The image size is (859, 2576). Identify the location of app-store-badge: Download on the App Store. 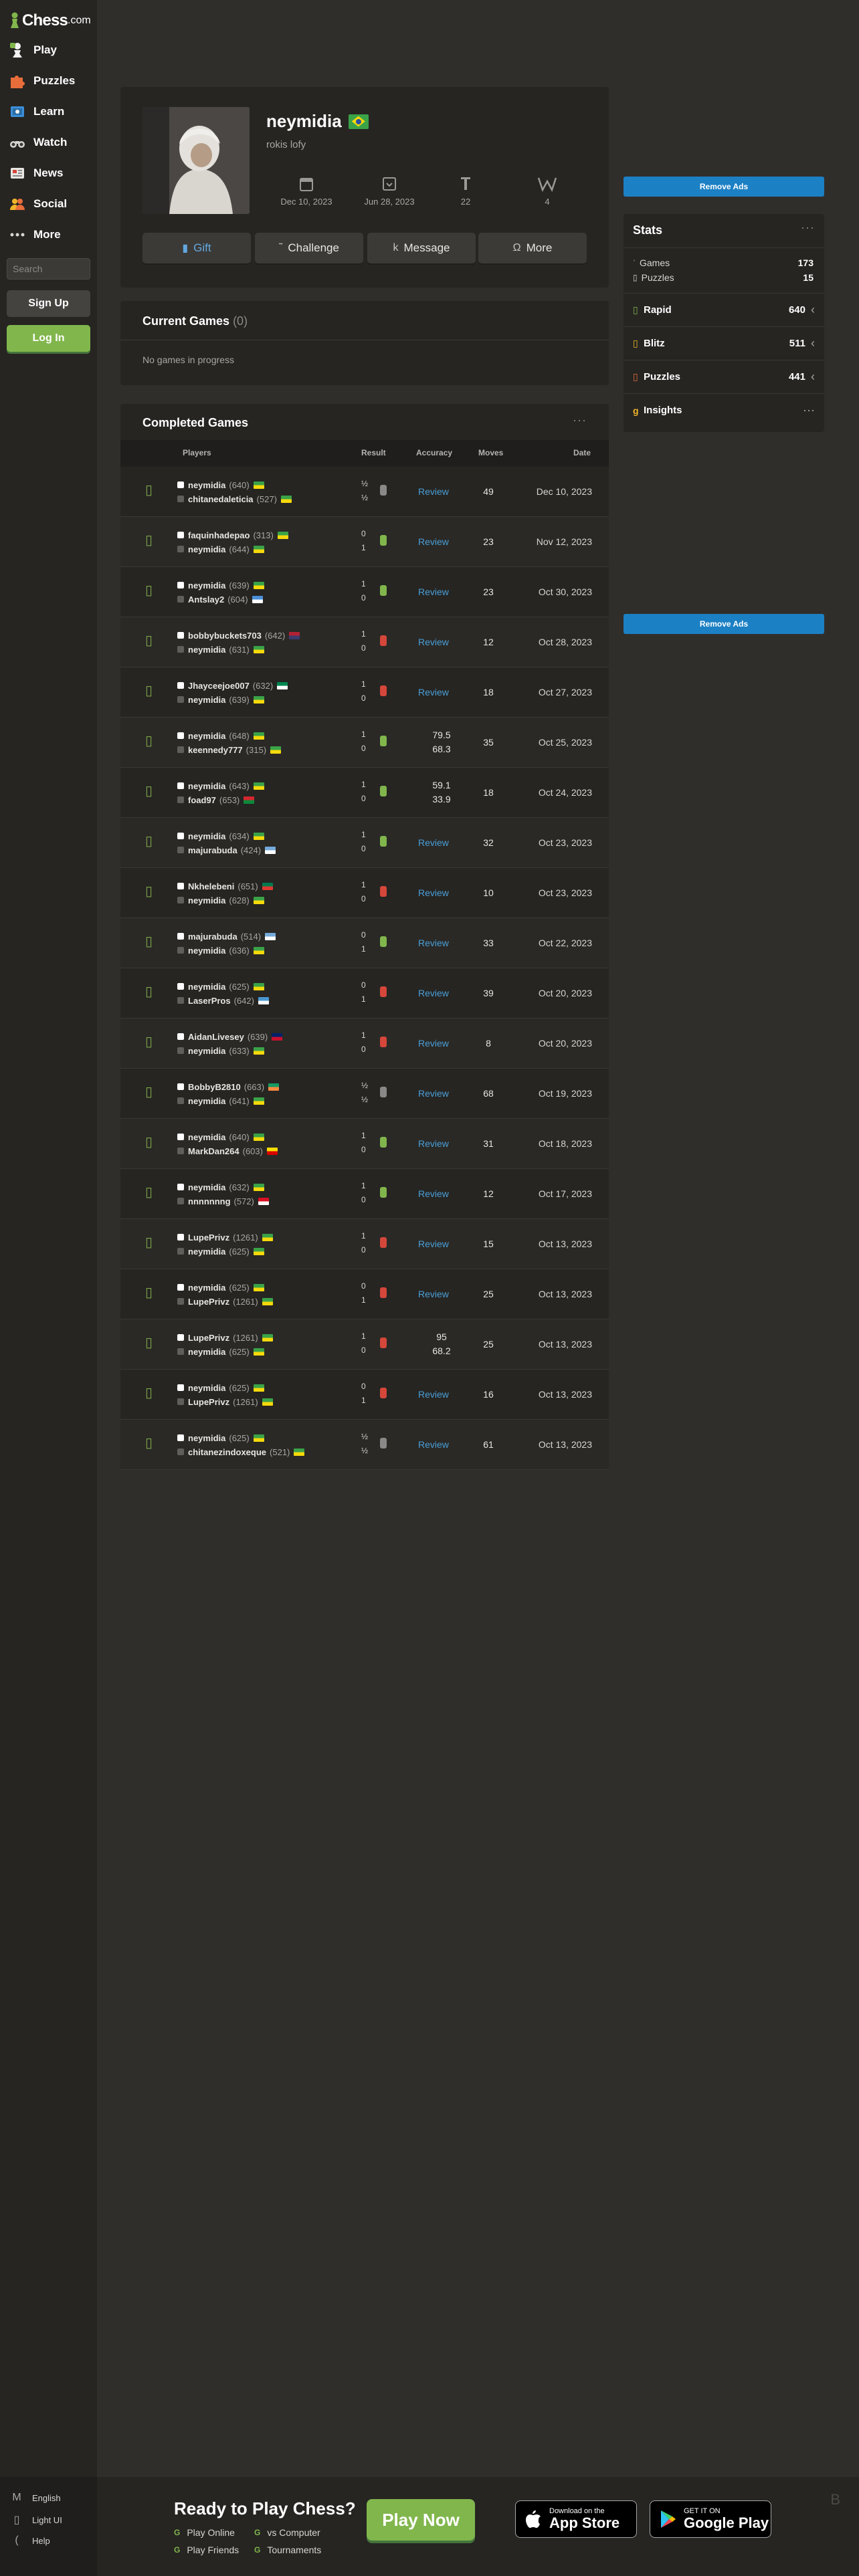
(576, 2519).